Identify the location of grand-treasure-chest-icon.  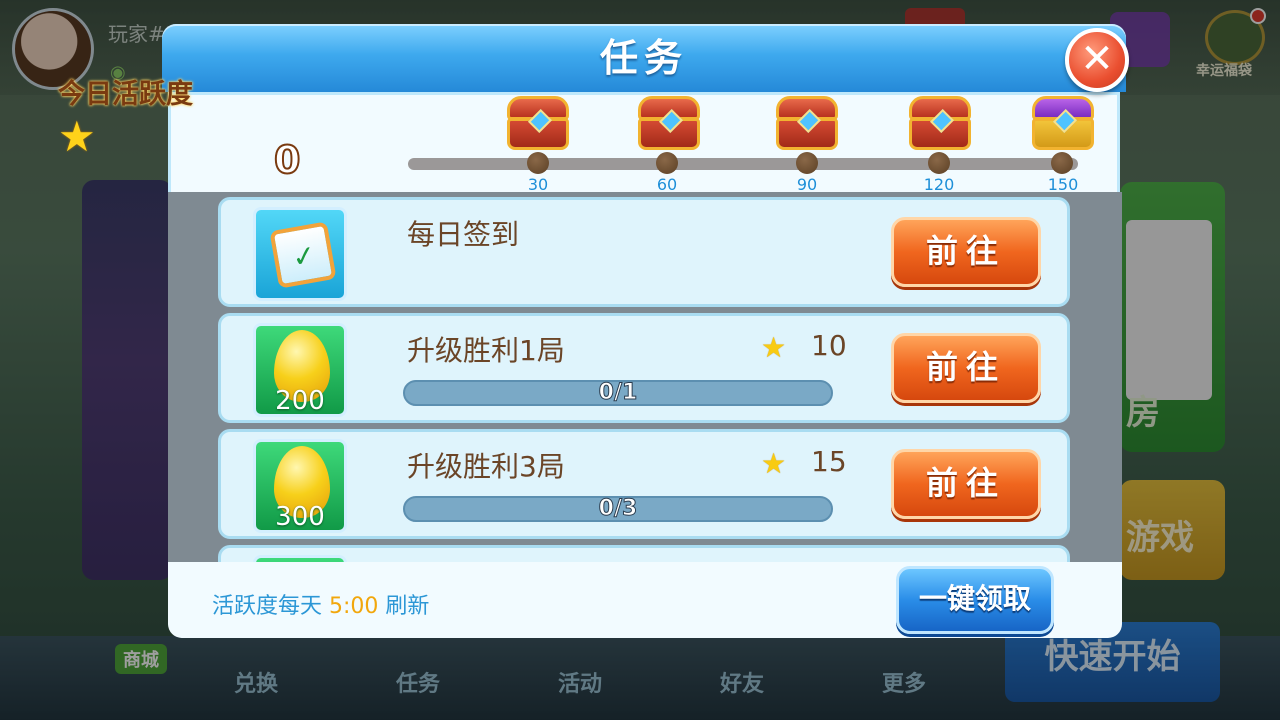
(1063, 123).